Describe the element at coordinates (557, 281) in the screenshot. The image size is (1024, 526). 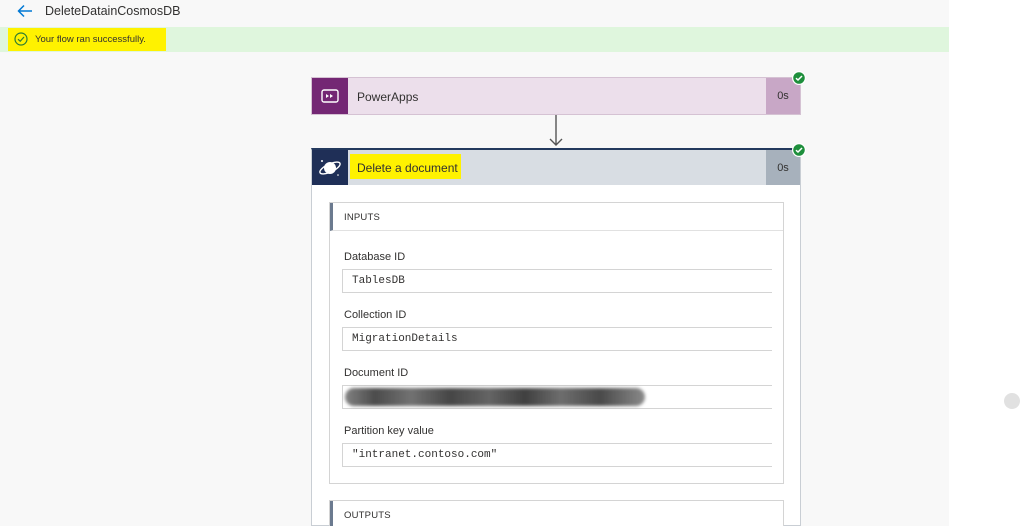
I see `database-id-field: TablesDB` at that location.